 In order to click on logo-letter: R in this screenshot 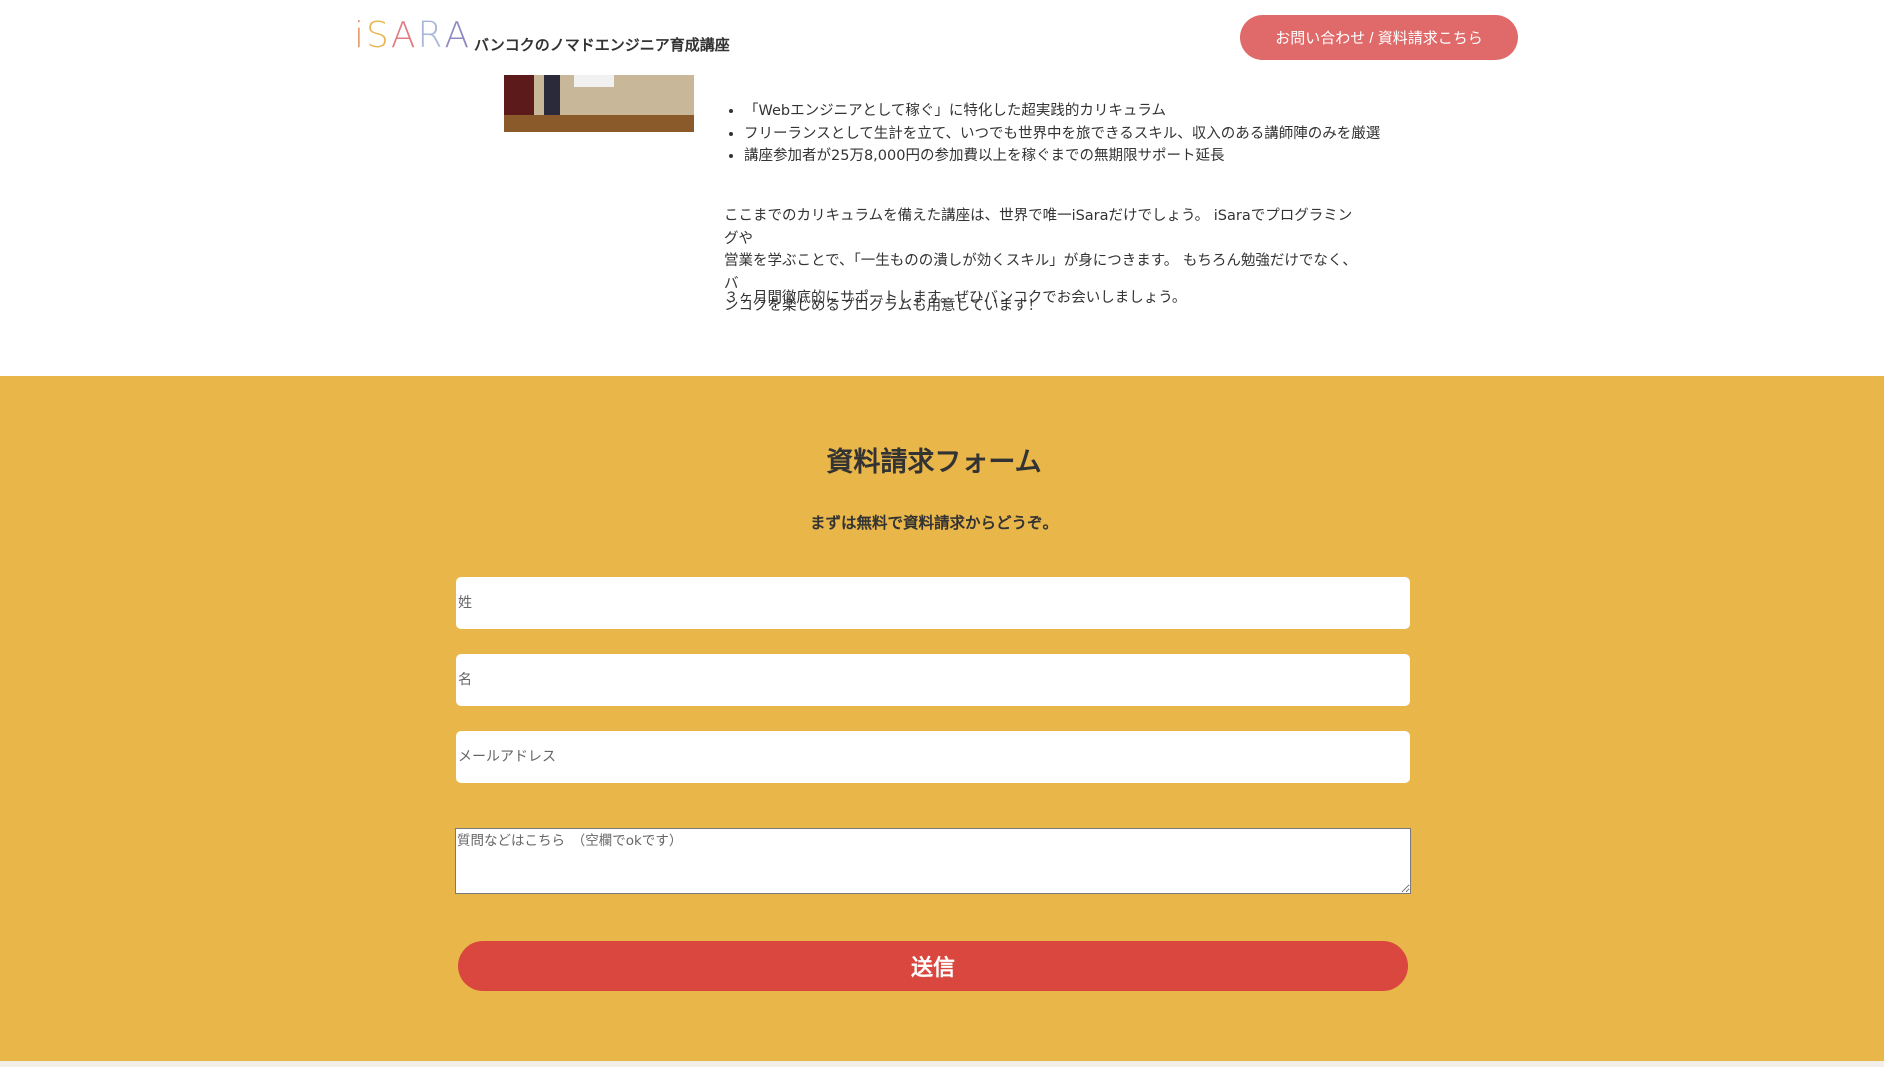, I will do `click(431, 35)`.